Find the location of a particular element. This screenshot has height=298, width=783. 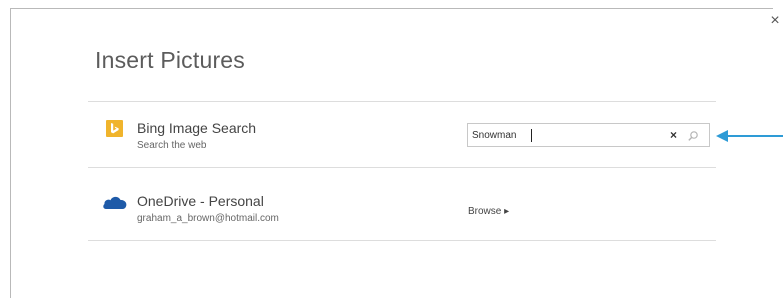

callout-arrow-icon is located at coordinates (749, 136).